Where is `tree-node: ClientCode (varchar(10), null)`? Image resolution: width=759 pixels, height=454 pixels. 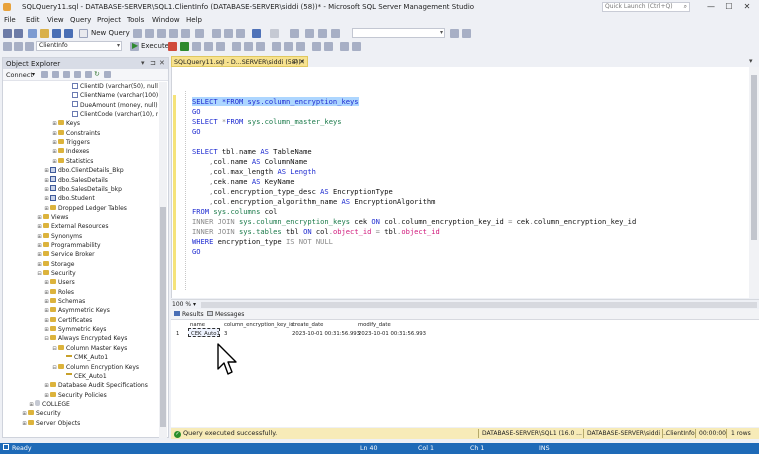
tree-node: ClientCode (varchar(10), null) is located at coordinates (111, 114).